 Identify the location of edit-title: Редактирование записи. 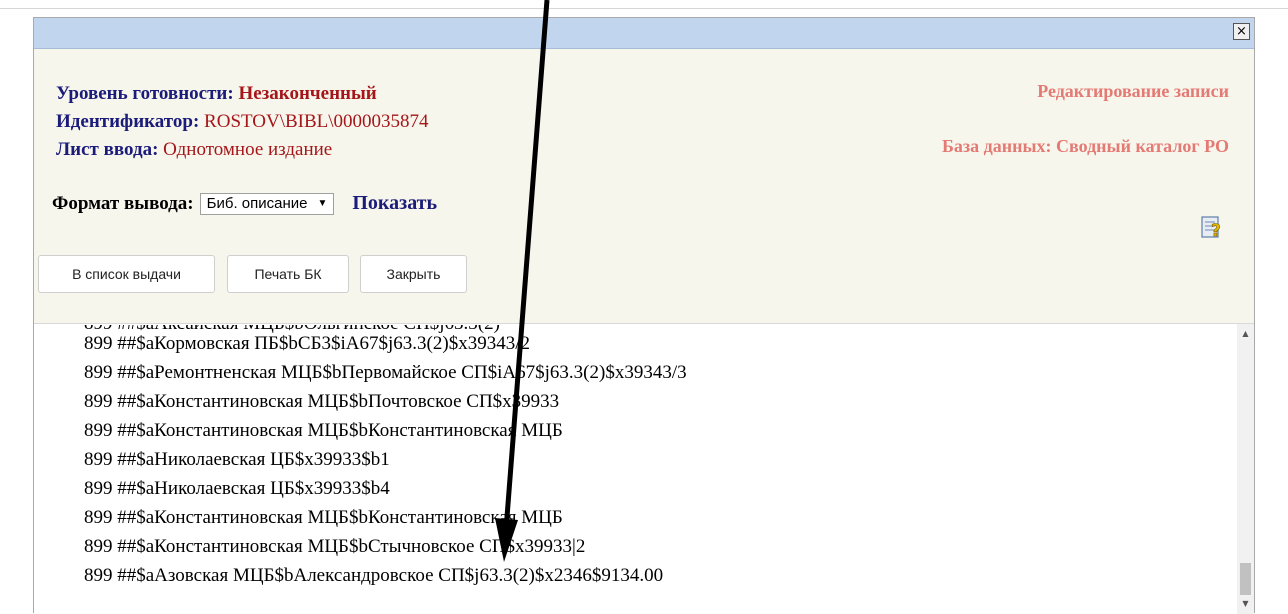
(1133, 91).